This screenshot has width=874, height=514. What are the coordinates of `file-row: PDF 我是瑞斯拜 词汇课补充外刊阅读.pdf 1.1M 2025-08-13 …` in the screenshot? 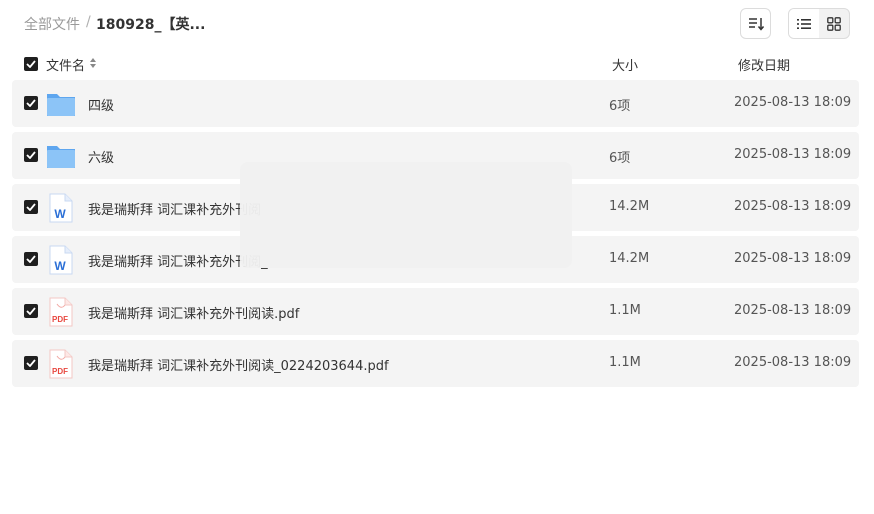 It's located at (435, 311).